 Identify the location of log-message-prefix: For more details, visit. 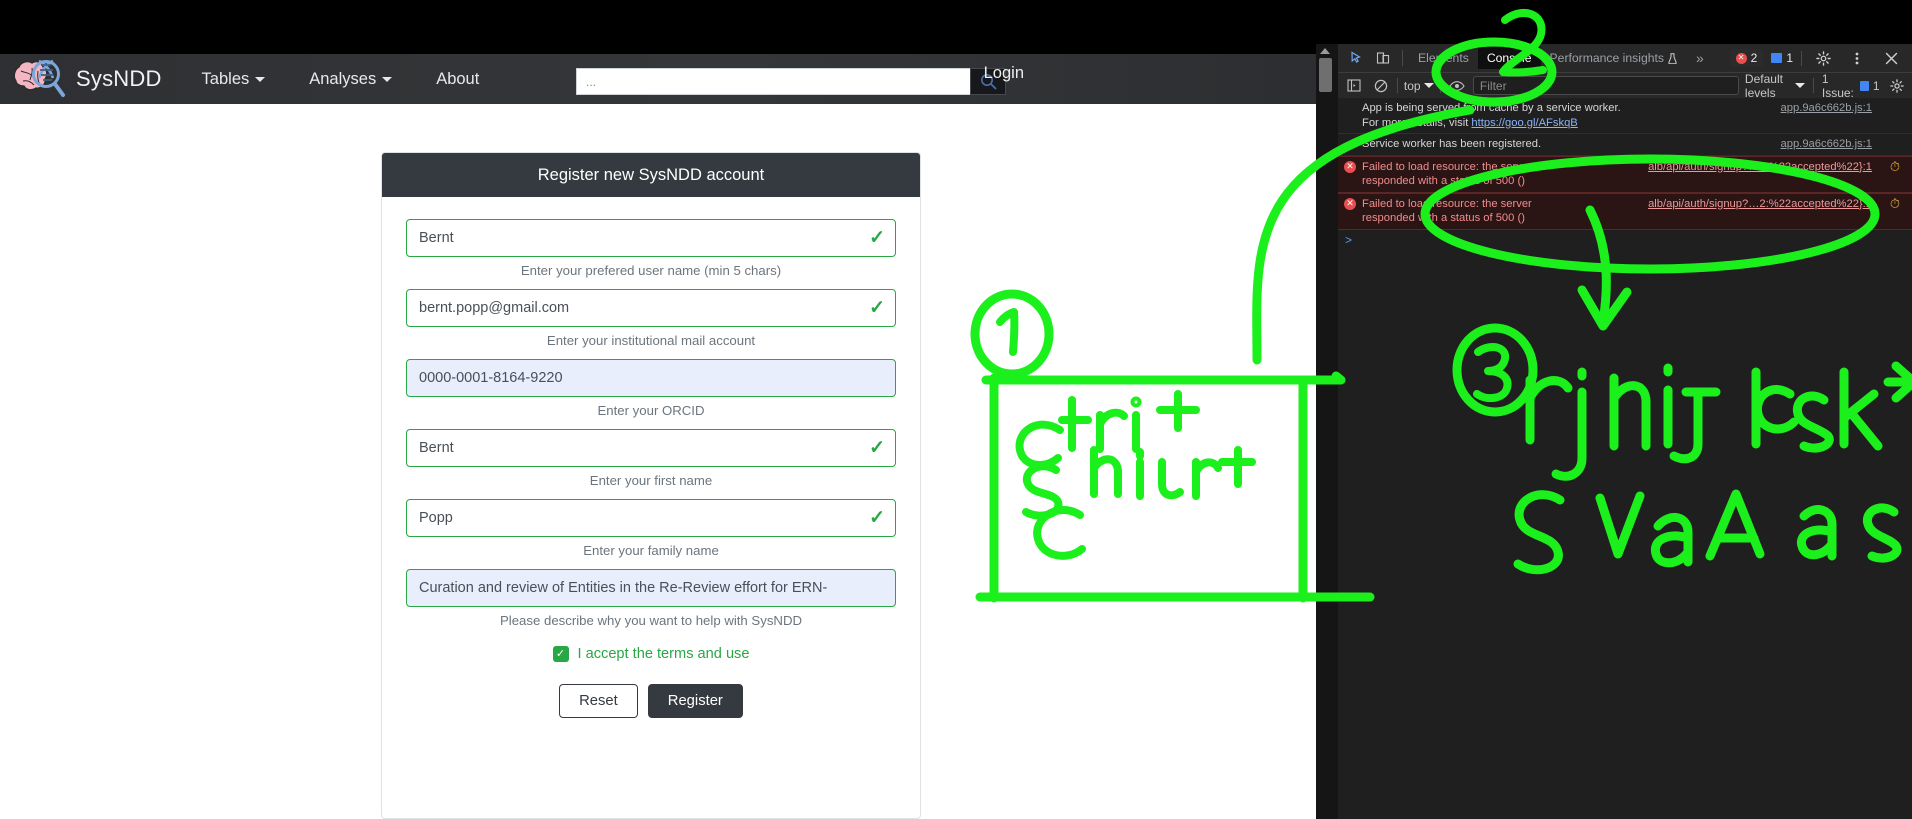
(1417, 122).